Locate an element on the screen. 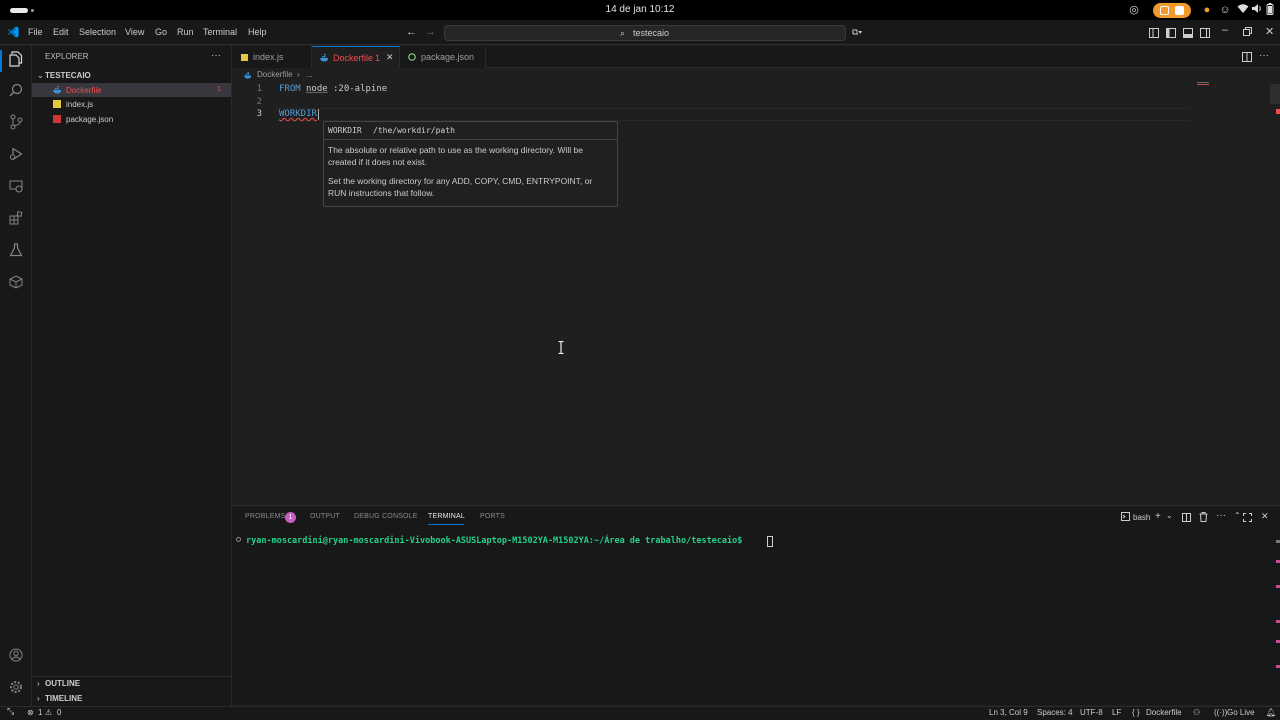 The width and height of the screenshot is (1280, 720). tab-dockerfile: Dockerfile 1 ✕ is located at coordinates (356, 57).